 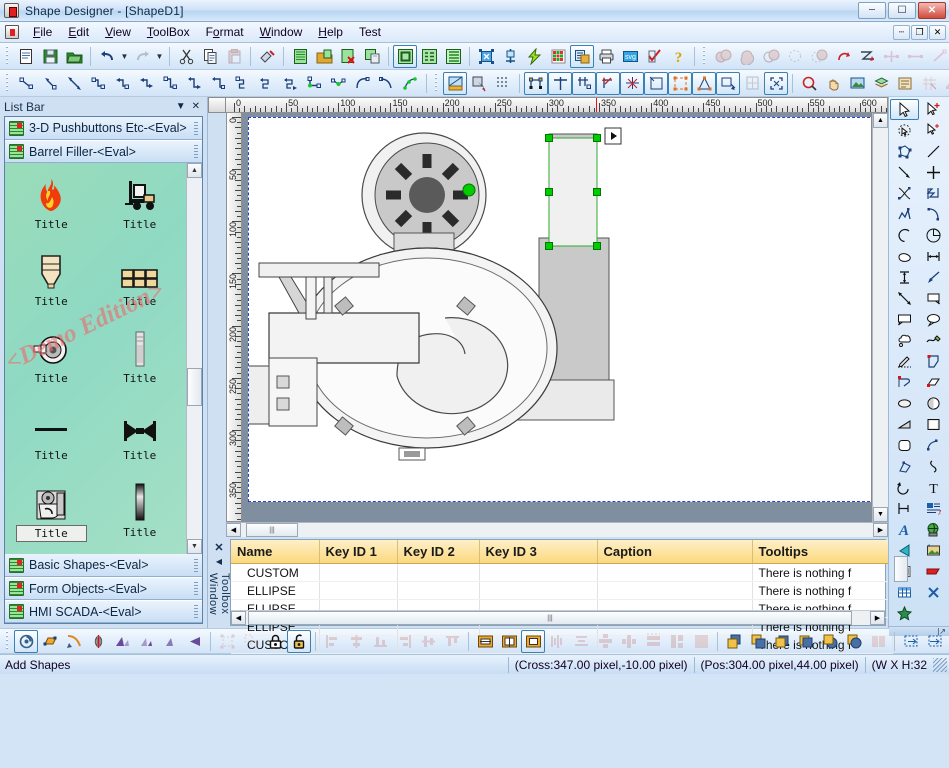 I want to click on column-header-key-id-1: Key ID 1, so click(x=358, y=552).